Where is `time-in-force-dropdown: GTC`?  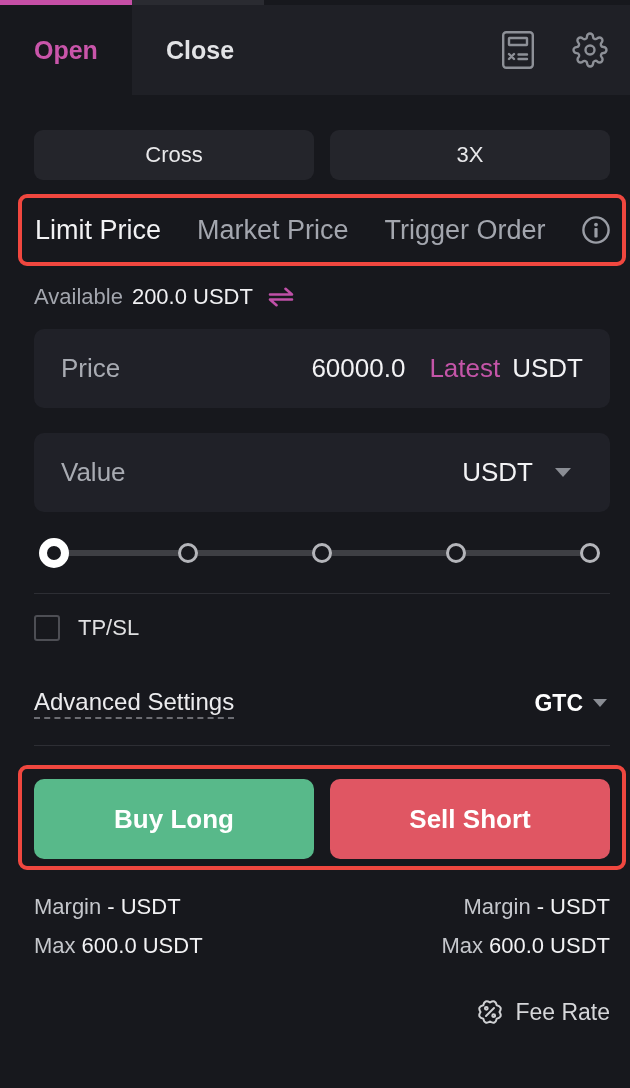
time-in-force-dropdown: GTC is located at coordinates (572, 703).